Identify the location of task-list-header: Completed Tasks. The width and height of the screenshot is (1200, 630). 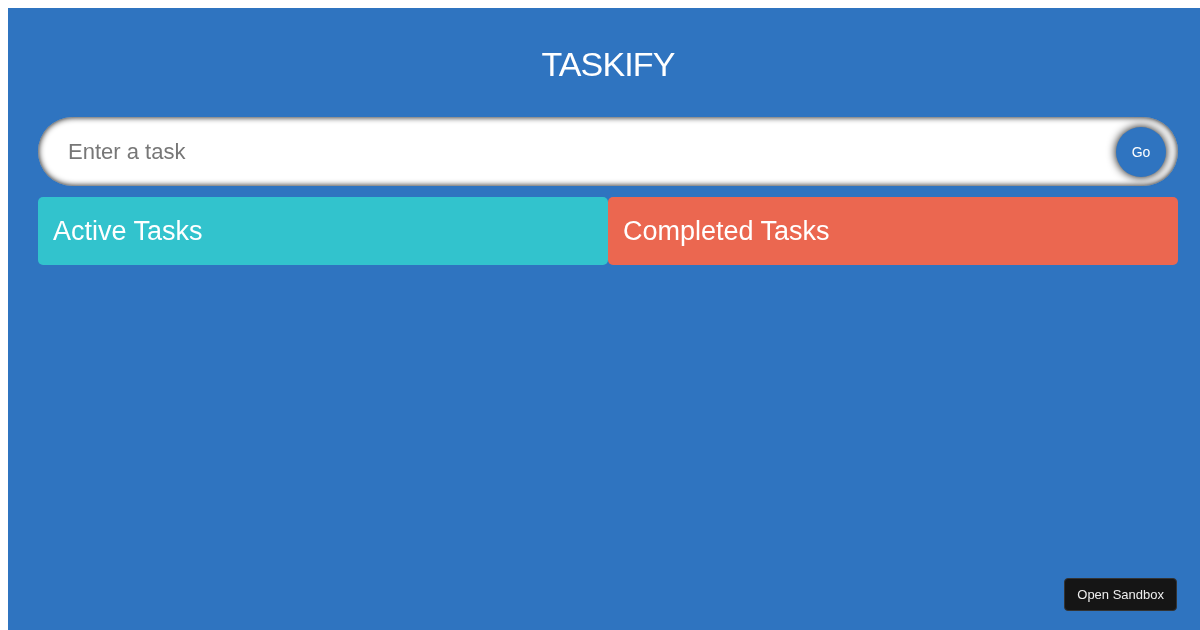
(893, 231).